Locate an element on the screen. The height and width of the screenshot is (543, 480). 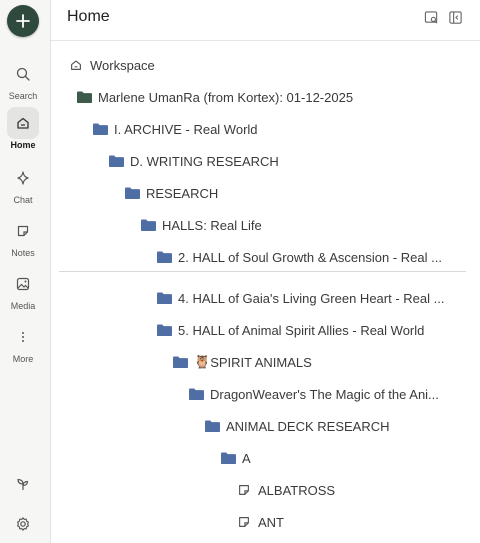
tree-item-label: ALBATROSS is located at coordinates (297, 490).